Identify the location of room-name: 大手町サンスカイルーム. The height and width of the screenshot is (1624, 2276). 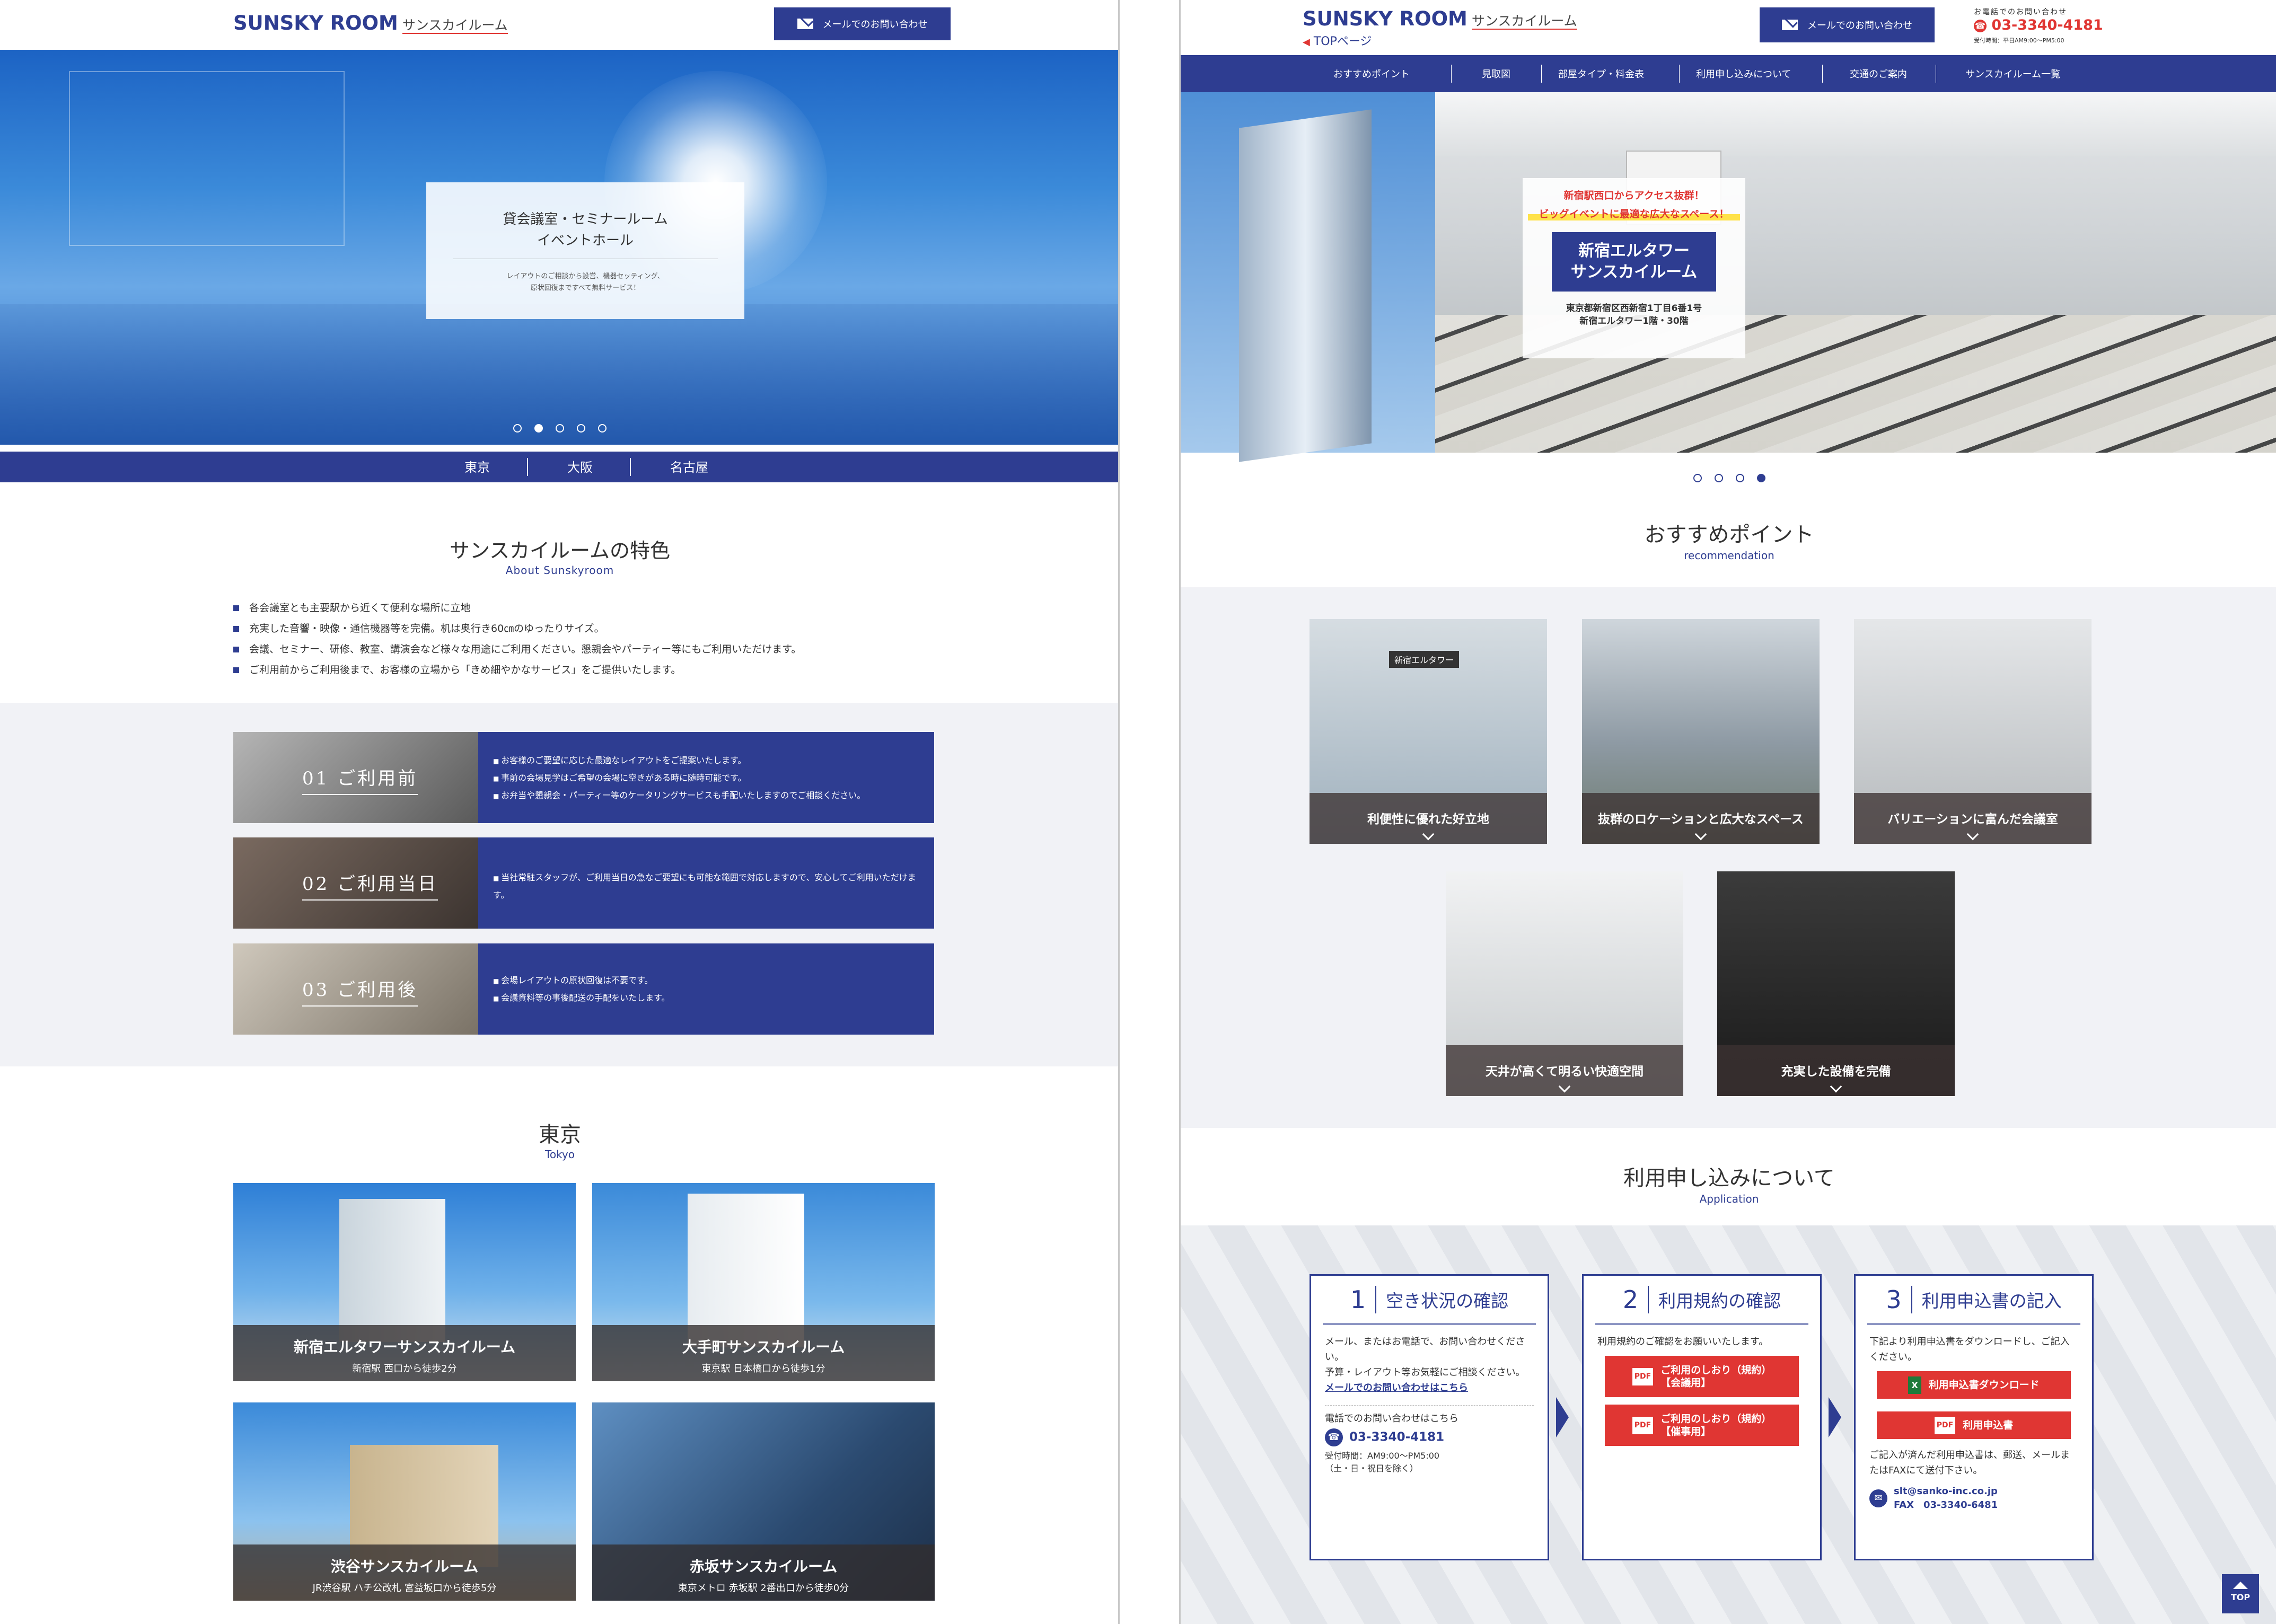
(763, 1347).